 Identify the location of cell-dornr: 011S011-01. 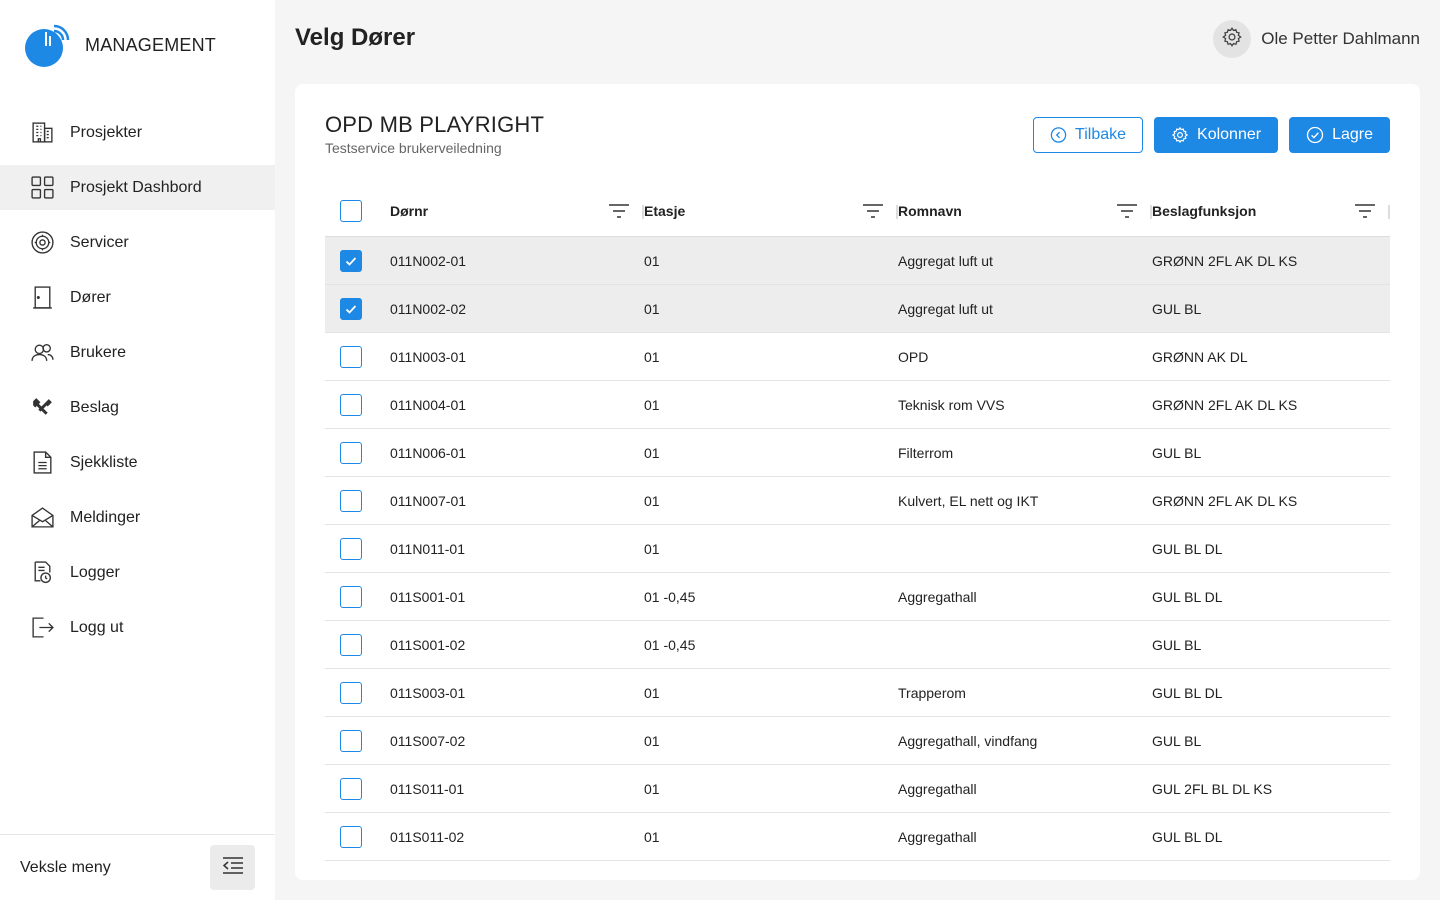
(427, 788).